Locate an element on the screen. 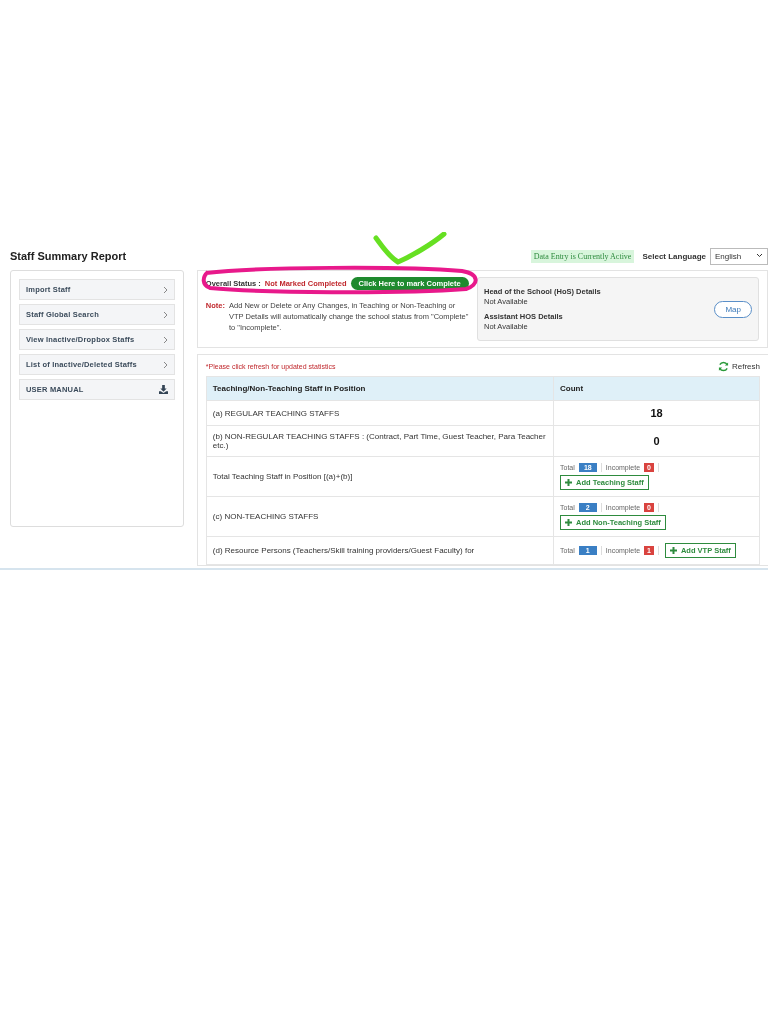  page-title: Staff Summary Report is located at coordinates (69, 256).